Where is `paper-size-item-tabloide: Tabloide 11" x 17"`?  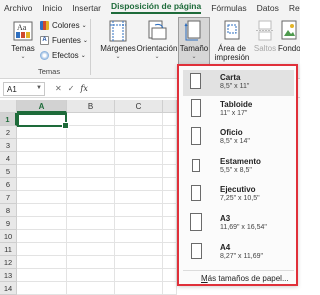
paper-size-item-tabloide: Tabloide 11" x 17" is located at coordinates (238, 110).